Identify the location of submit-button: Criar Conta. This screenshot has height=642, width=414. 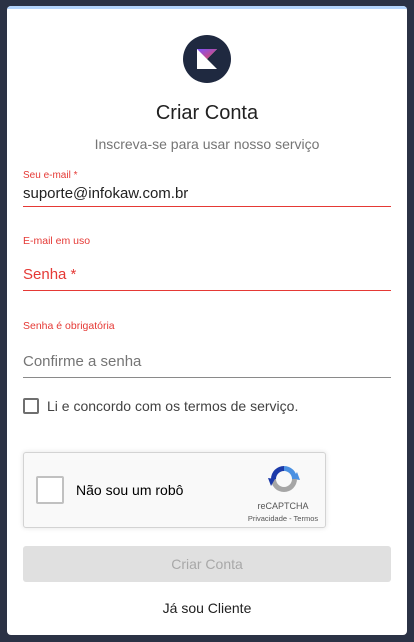
(207, 564).